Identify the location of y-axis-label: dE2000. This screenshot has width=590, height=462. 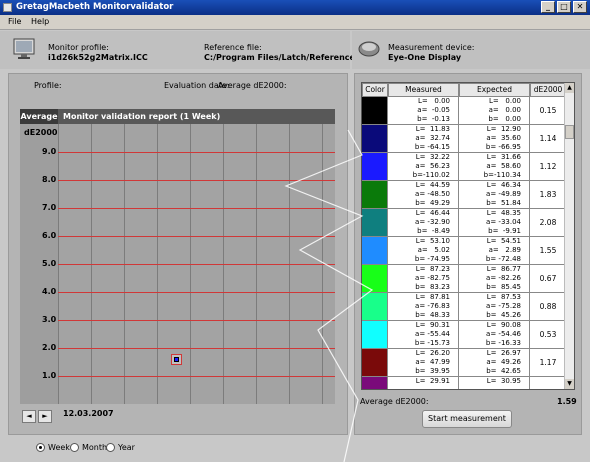
(41, 132).